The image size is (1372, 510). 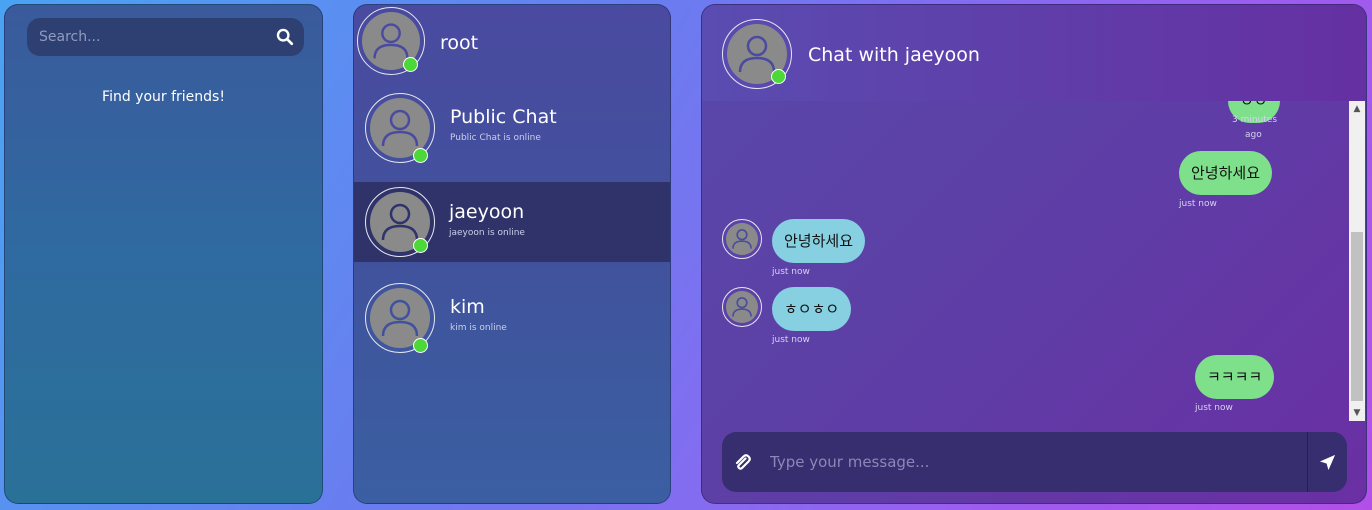 What do you see at coordinates (812, 309) in the screenshot?
I see `message-bubble-in: ㅎㅇㅎㅇ` at bounding box center [812, 309].